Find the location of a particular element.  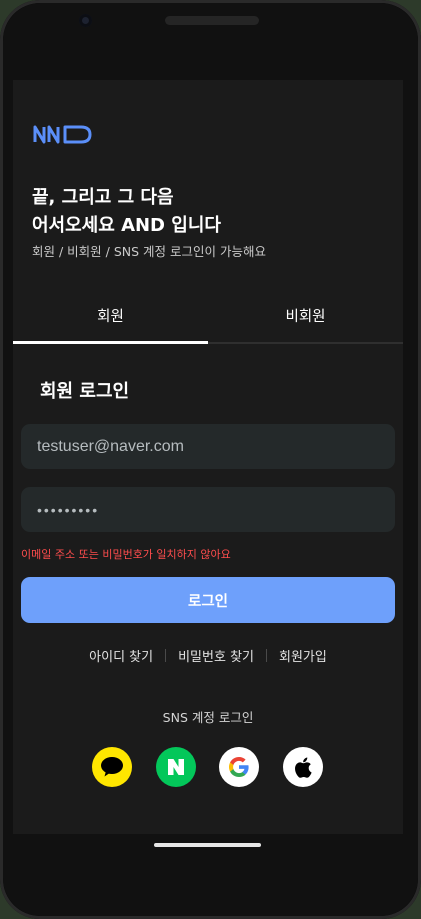

google-login-button is located at coordinates (239, 767).